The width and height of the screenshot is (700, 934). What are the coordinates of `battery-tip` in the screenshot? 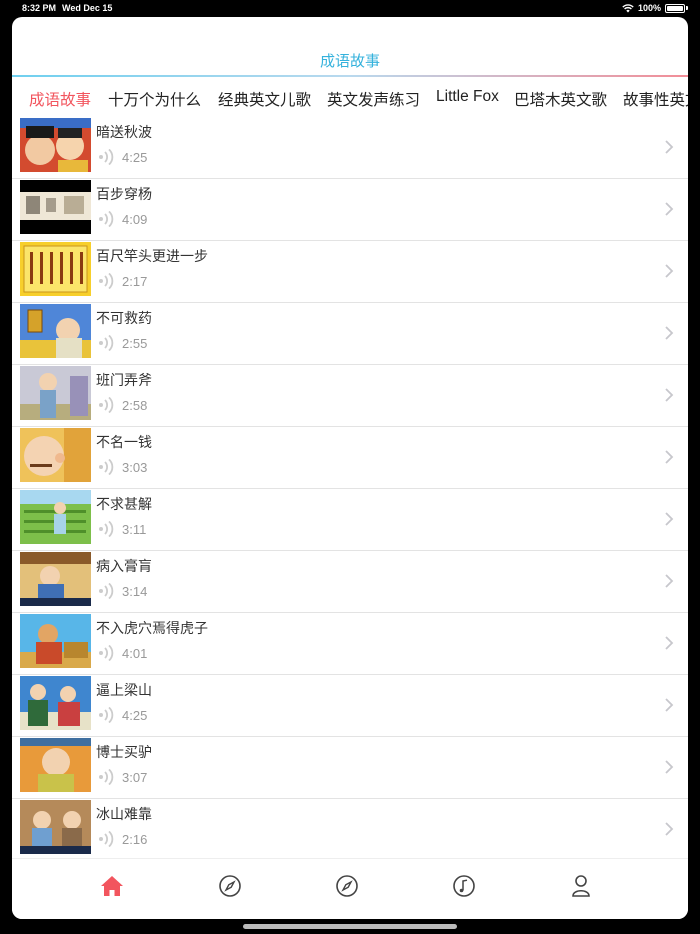 It's located at (687, 8).